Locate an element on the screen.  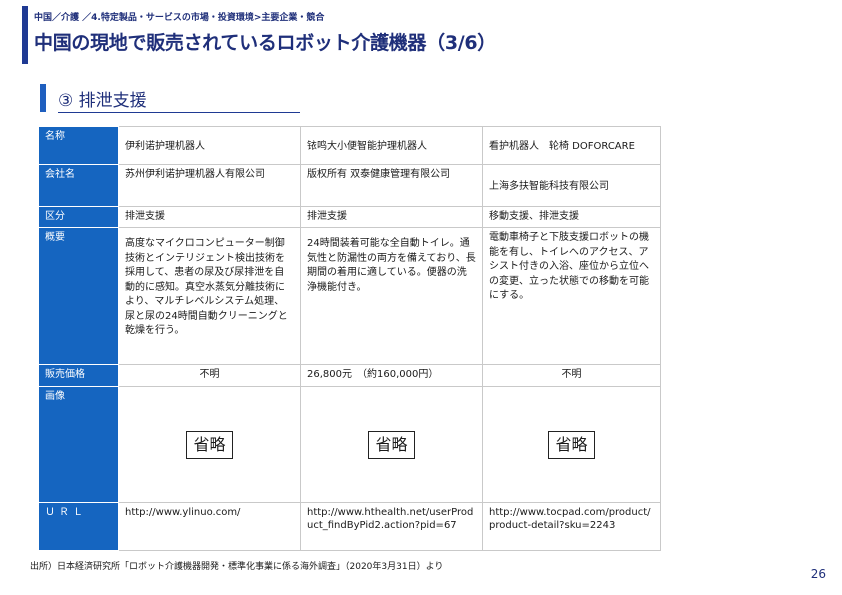
product-3-name: 看护机器人 轮椅 DOFORCARE is located at coordinates (571, 145).